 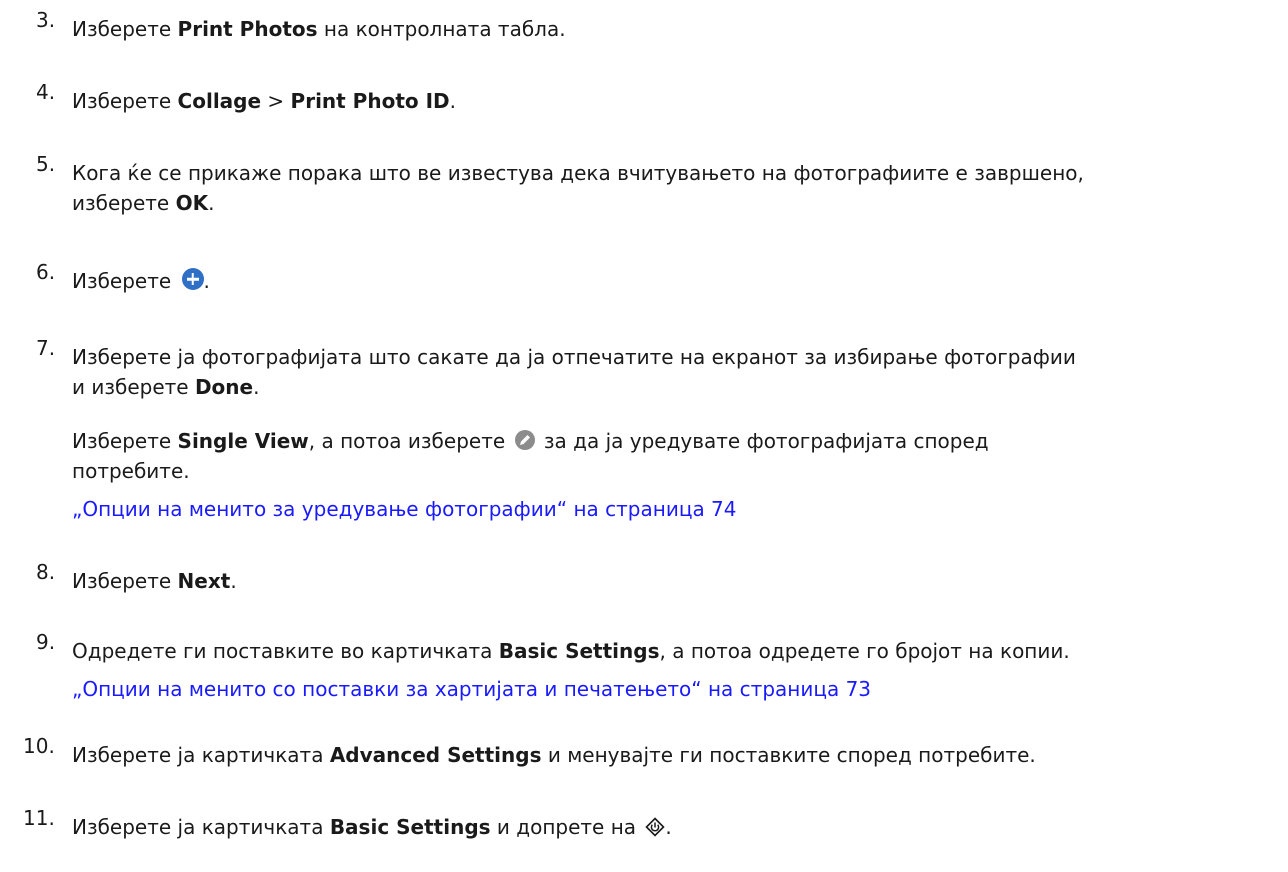 What do you see at coordinates (46, 164) in the screenshot?
I see `step-number: 5.` at bounding box center [46, 164].